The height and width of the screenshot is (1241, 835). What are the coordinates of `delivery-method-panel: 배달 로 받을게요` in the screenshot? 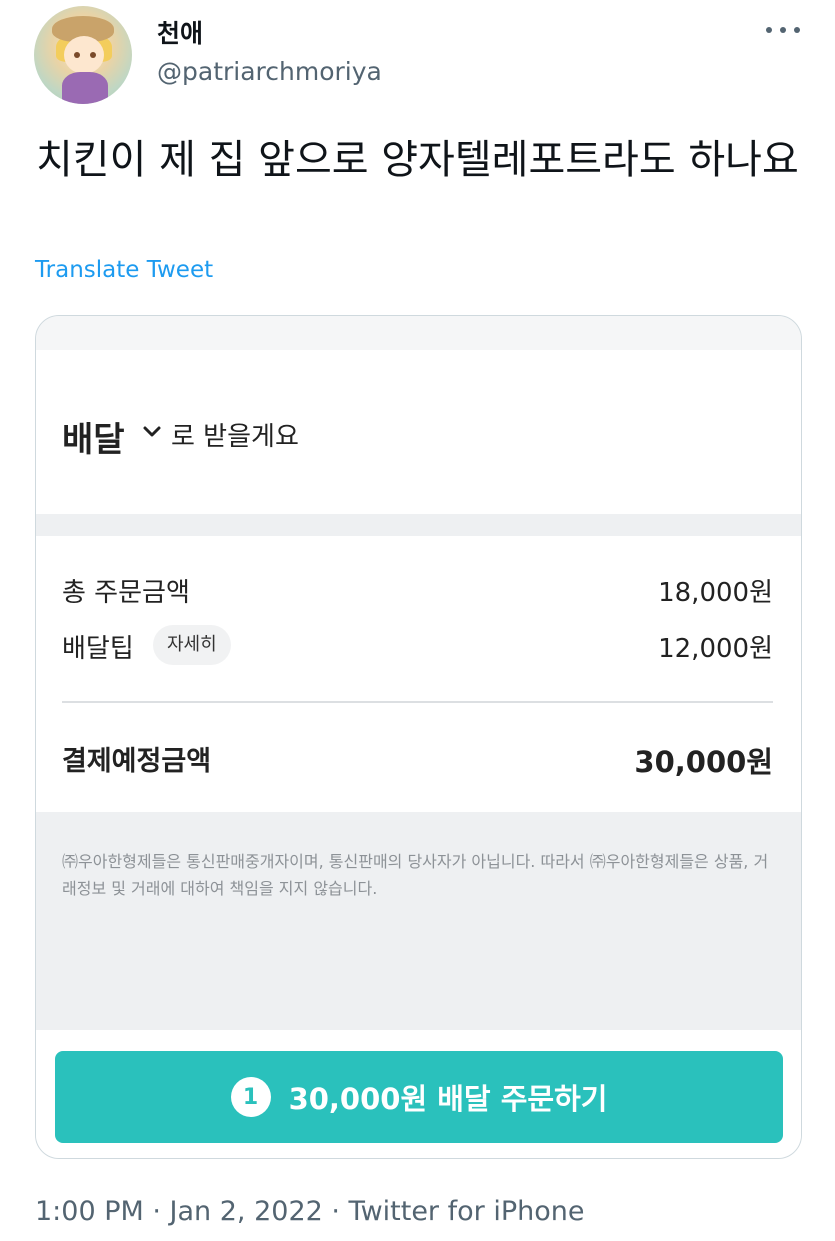 It's located at (418, 432).